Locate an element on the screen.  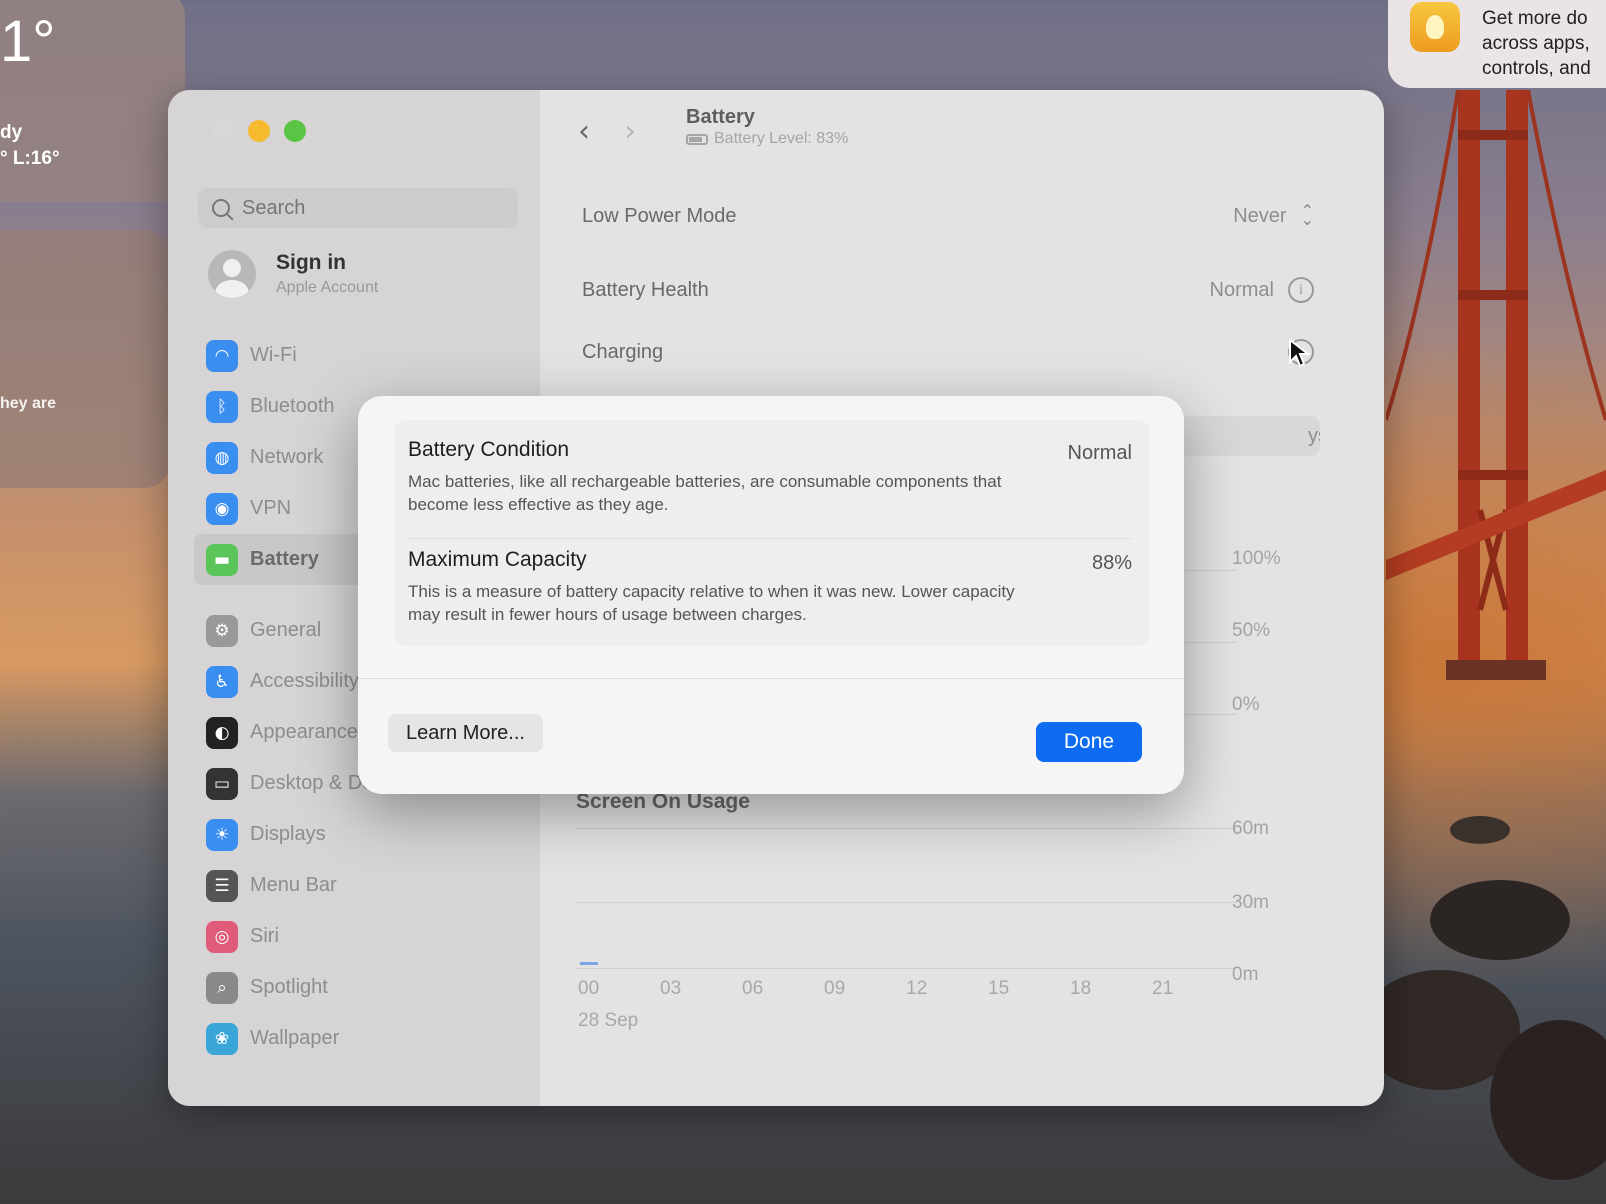
sidebar-item-label: VPN is located at coordinates (271, 508).